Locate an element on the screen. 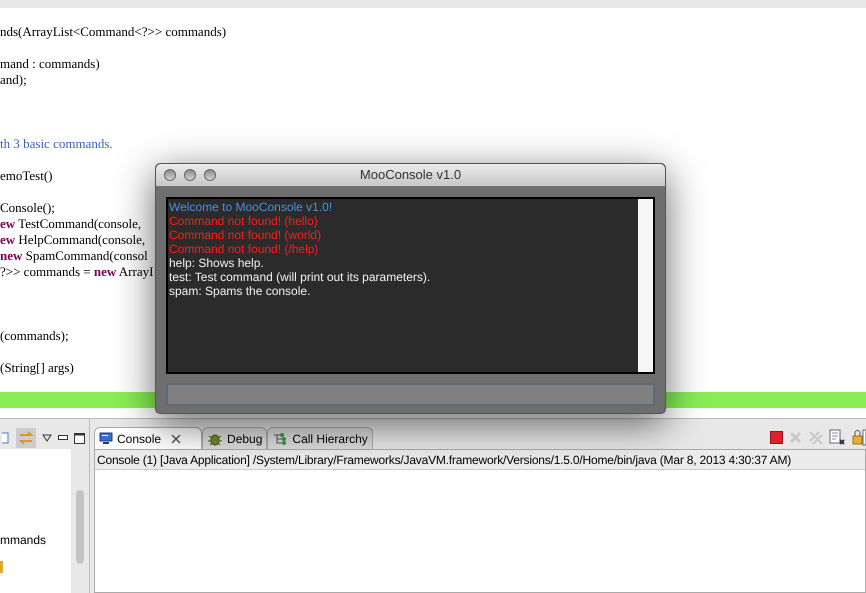 The image size is (866, 593). view-tab: Console is located at coordinates (148, 438).